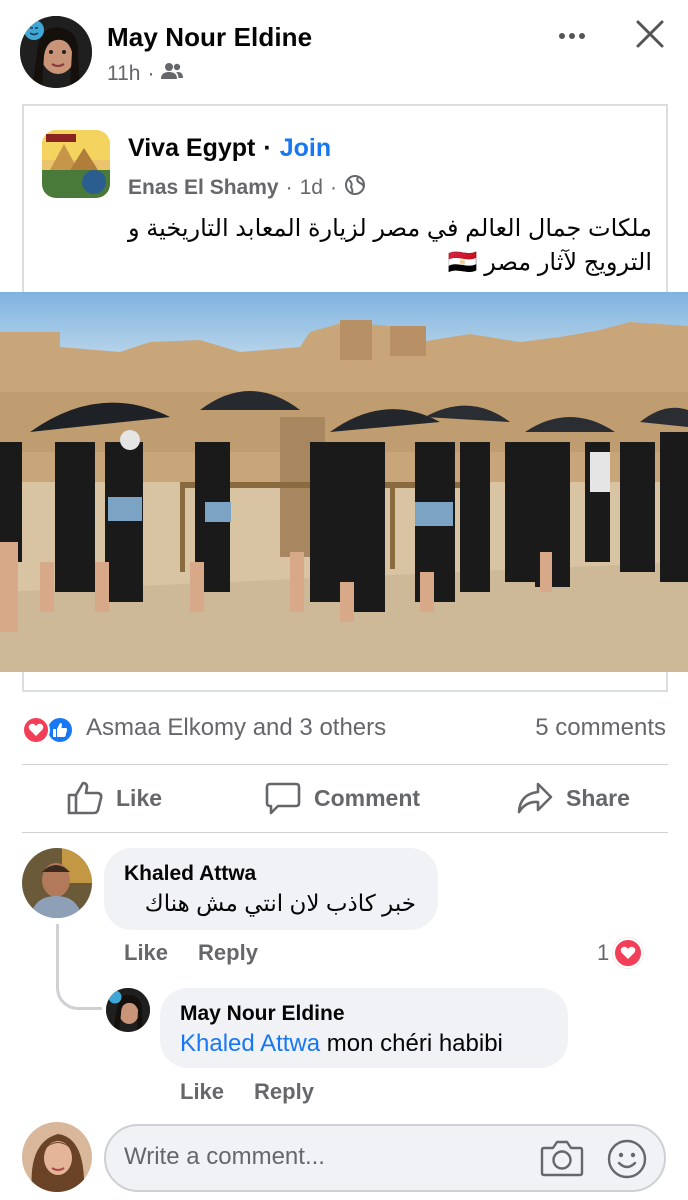 The height and width of the screenshot is (1200, 688). Describe the element at coordinates (603, 952) in the screenshot. I see `comment-reaction-count: 1` at that location.